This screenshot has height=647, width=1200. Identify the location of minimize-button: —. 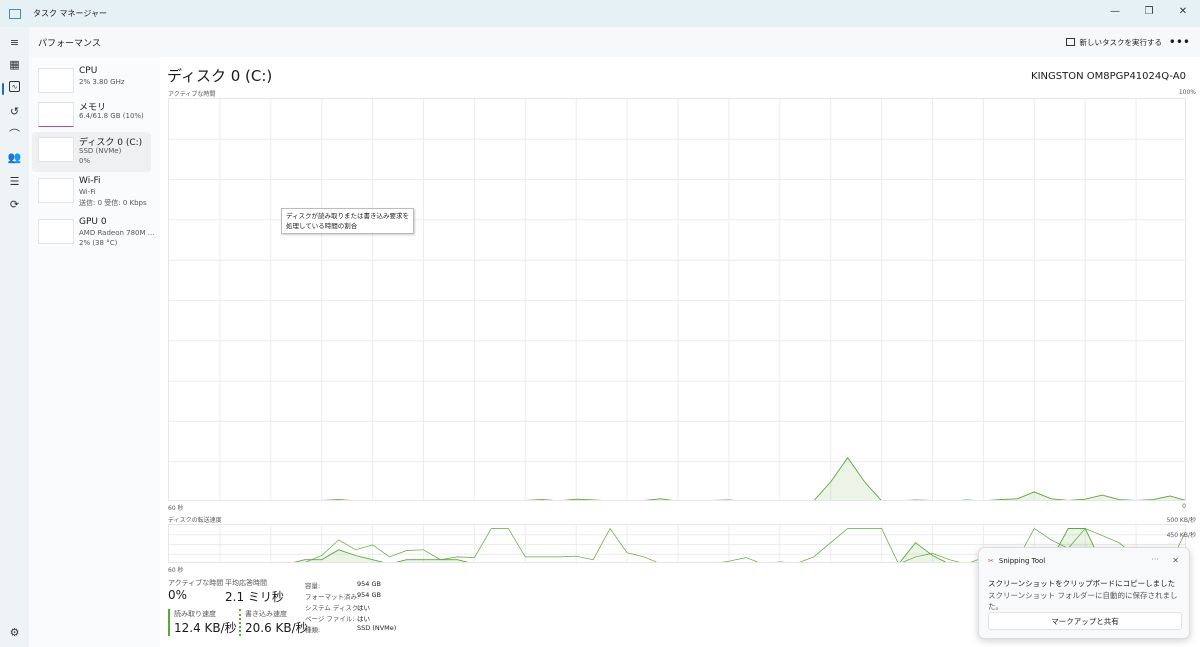
(1115, 11).